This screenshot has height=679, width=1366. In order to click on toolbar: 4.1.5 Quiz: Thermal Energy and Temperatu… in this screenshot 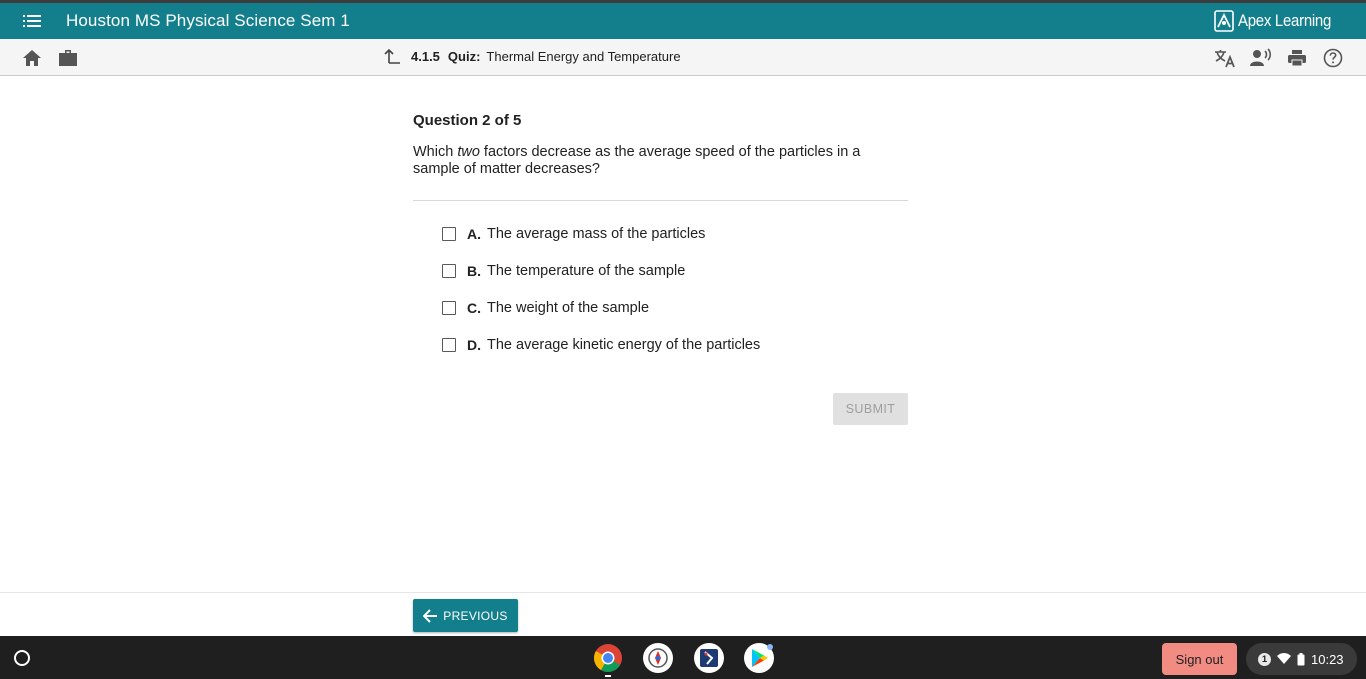, I will do `click(683, 57)`.